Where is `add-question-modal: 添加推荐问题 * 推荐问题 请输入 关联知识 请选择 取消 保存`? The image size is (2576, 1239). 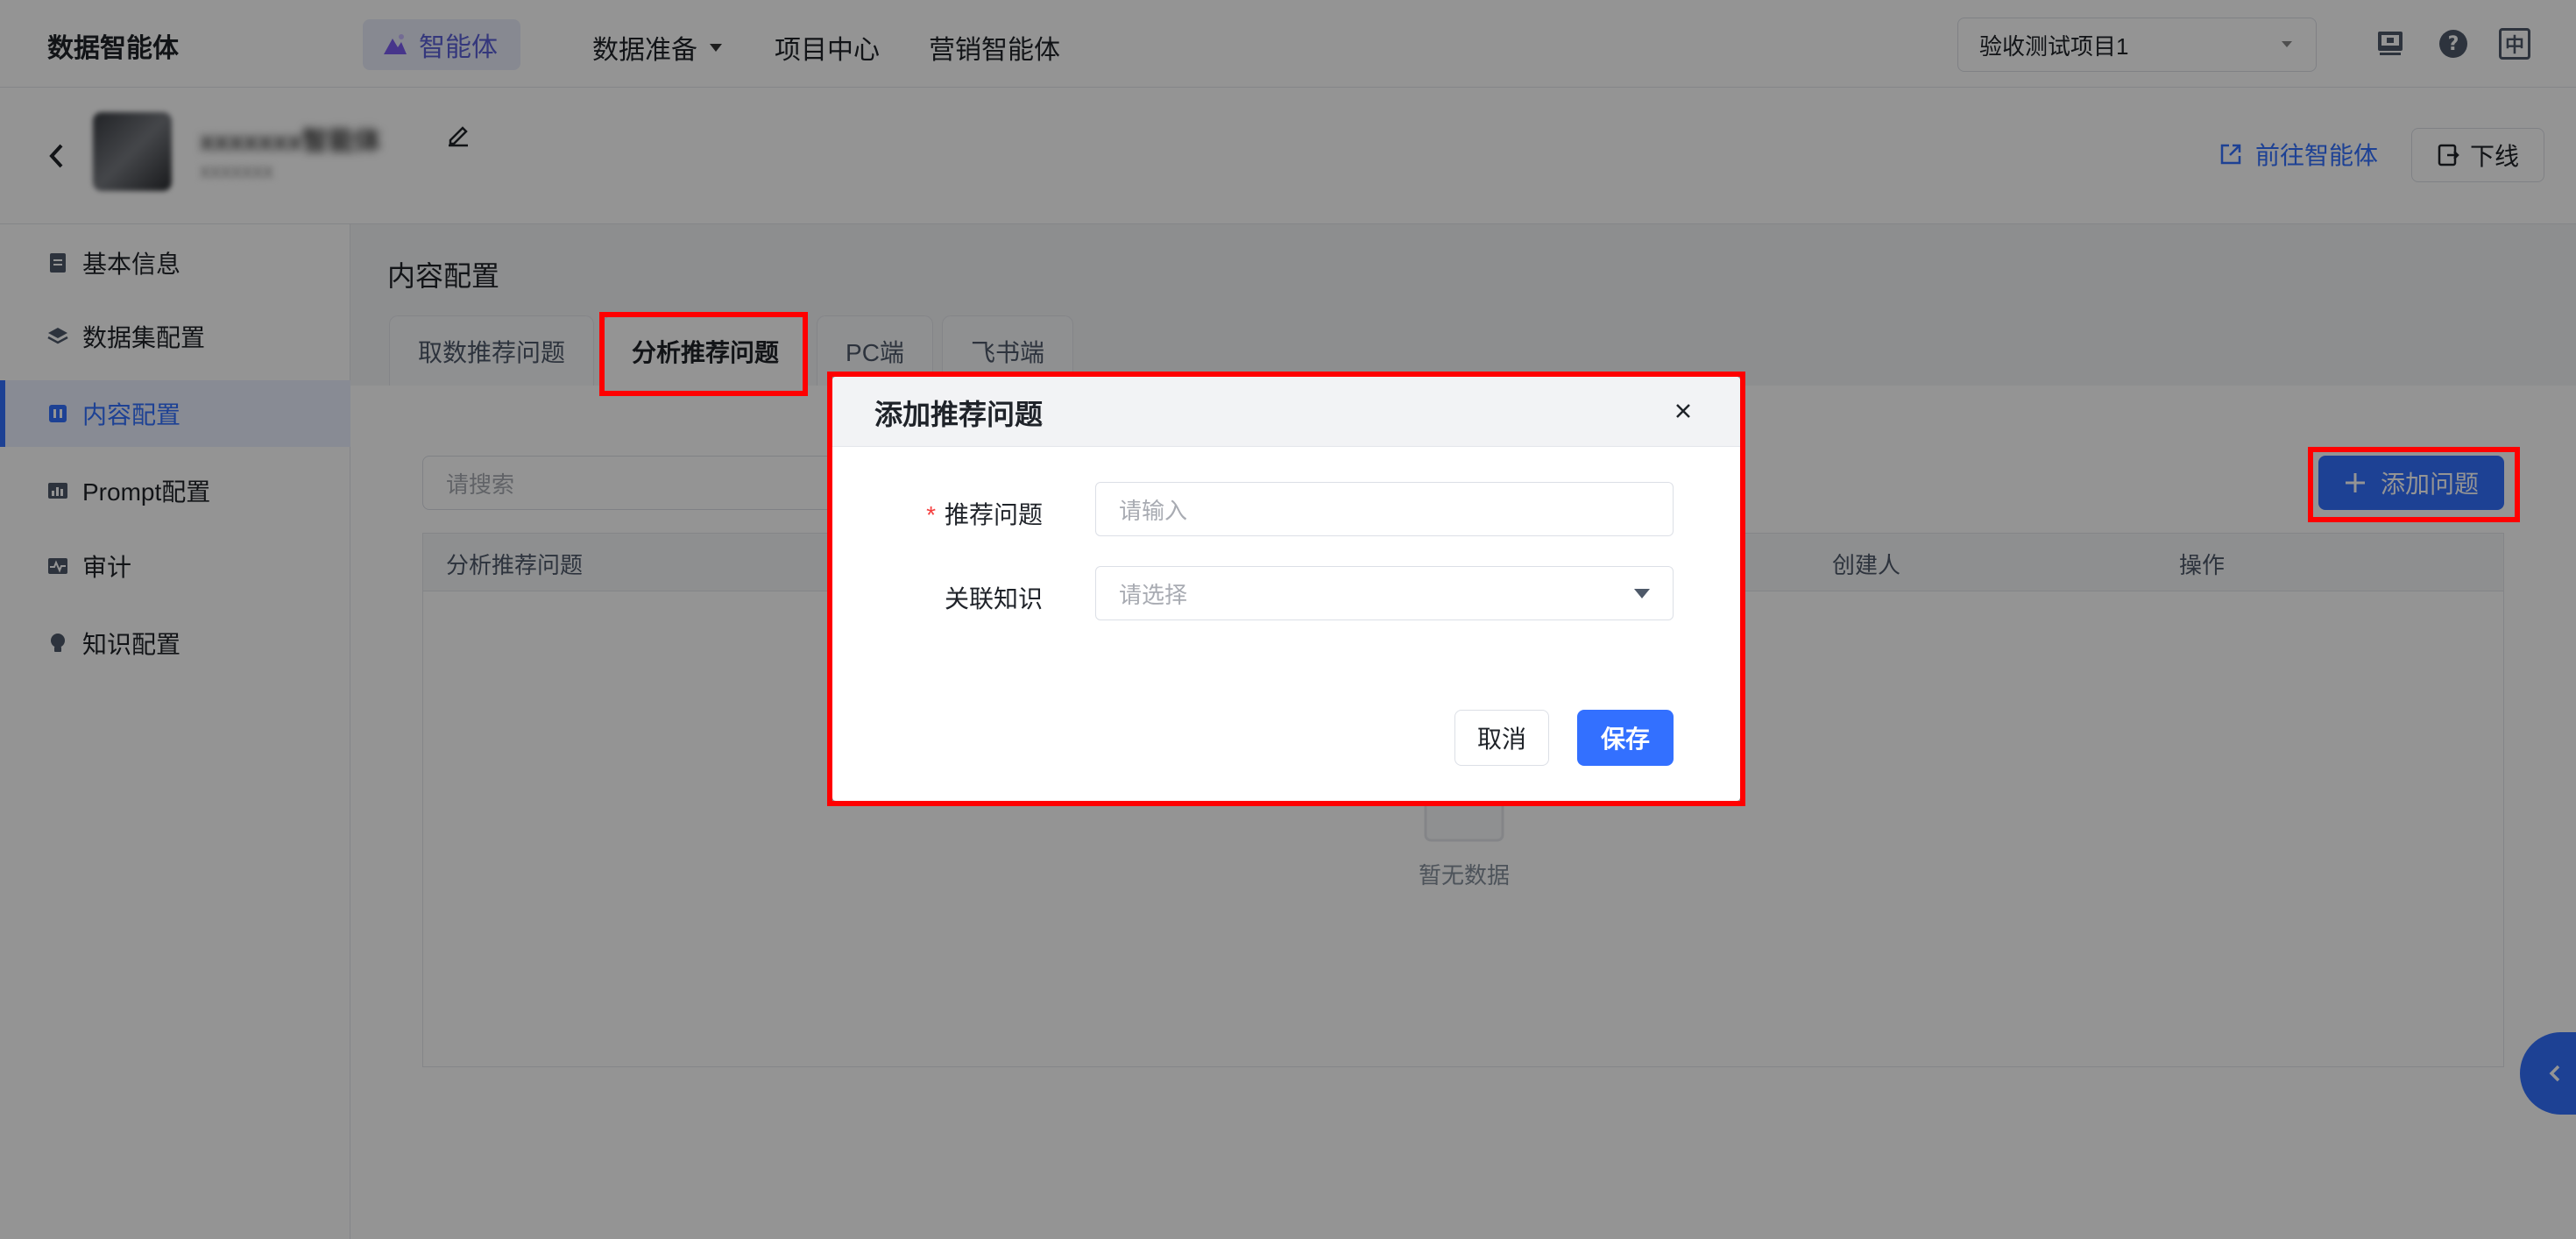 add-question-modal: 添加推荐问题 * 推荐问题 请输入 关联知识 请选择 取消 保存 is located at coordinates (1286, 589).